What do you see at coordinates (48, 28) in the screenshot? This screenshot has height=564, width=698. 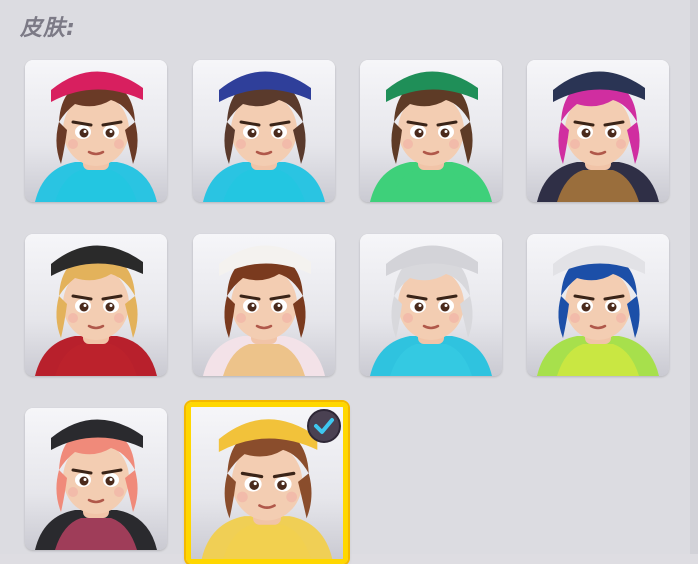 I see `section-title: 皮肤:` at bounding box center [48, 28].